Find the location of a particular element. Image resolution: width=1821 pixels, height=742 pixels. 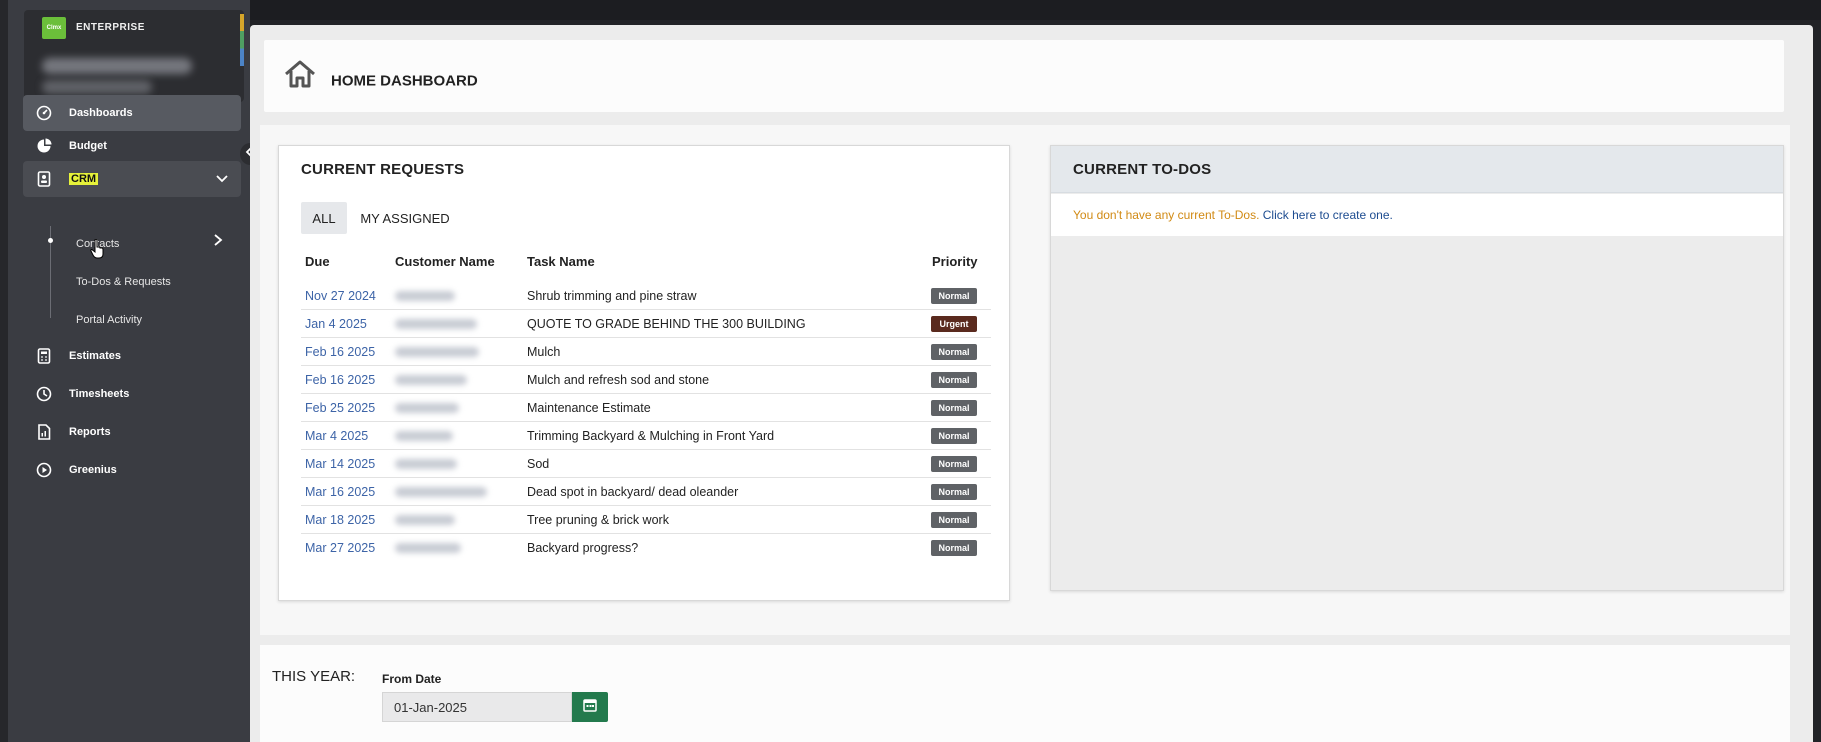

current-requests-title: CURRENT REQUESTS is located at coordinates (383, 169).